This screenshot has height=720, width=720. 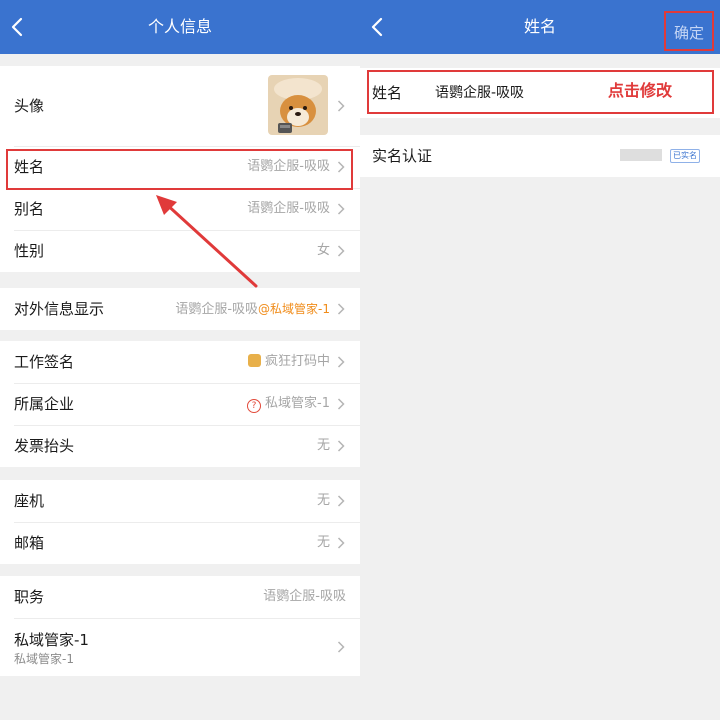 What do you see at coordinates (402, 156) in the screenshot?
I see `realname-label: 实名认证` at bounding box center [402, 156].